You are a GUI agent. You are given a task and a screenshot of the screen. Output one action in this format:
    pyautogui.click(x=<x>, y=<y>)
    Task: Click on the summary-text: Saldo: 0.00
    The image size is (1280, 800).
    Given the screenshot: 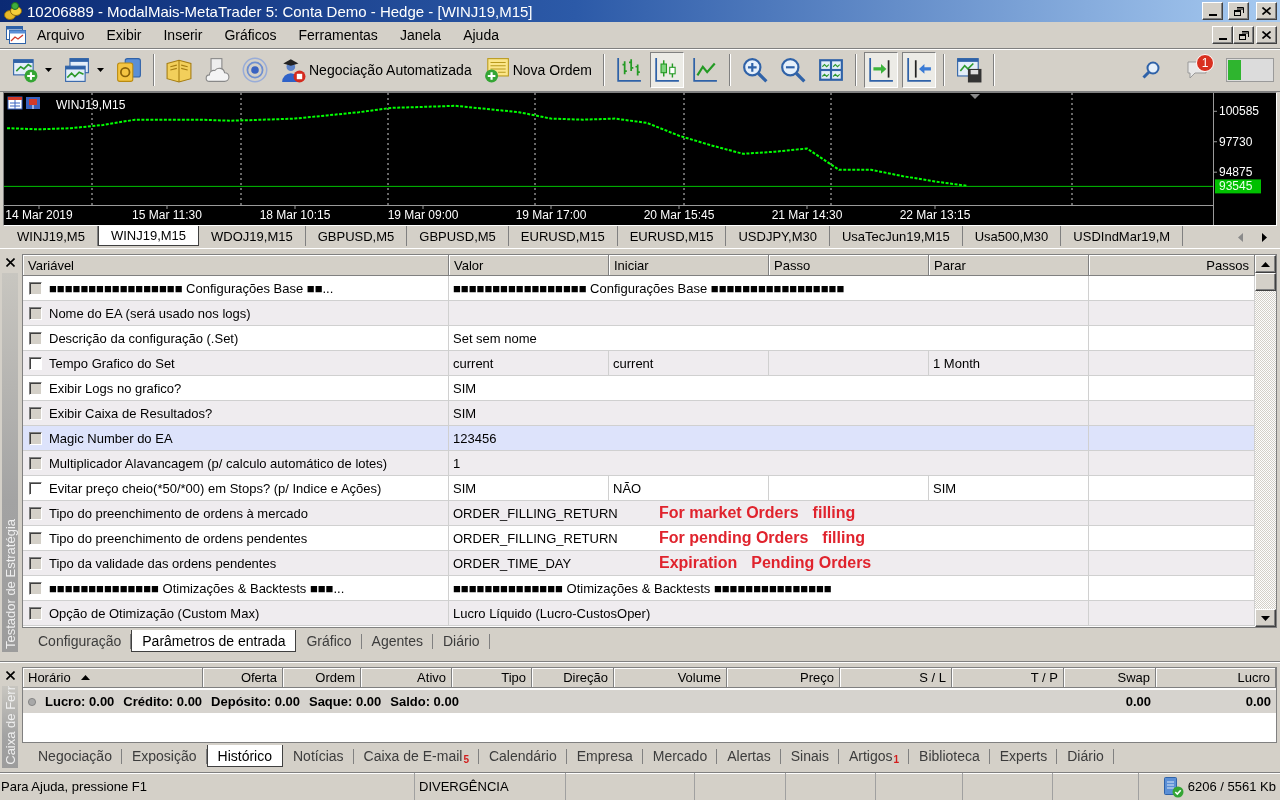 What is the action you would take?
    pyautogui.click(x=424, y=701)
    